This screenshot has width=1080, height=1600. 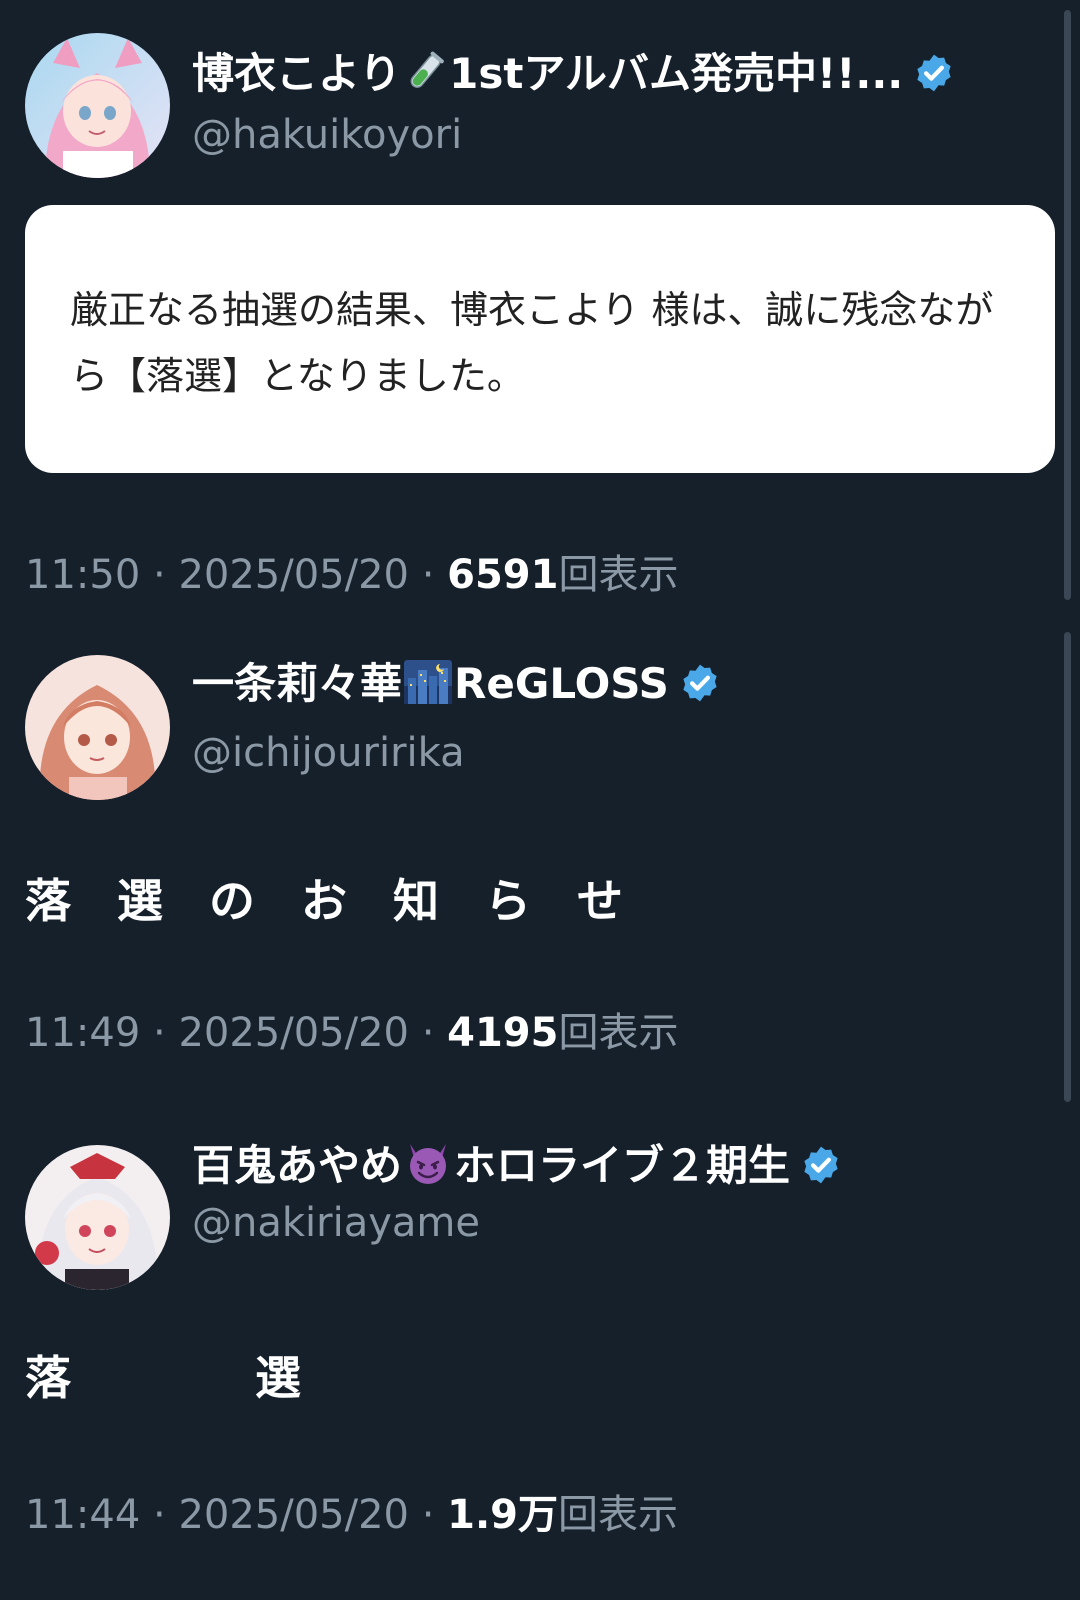 I want to click on tweet-time: 11:44, so click(x=82, y=1515).